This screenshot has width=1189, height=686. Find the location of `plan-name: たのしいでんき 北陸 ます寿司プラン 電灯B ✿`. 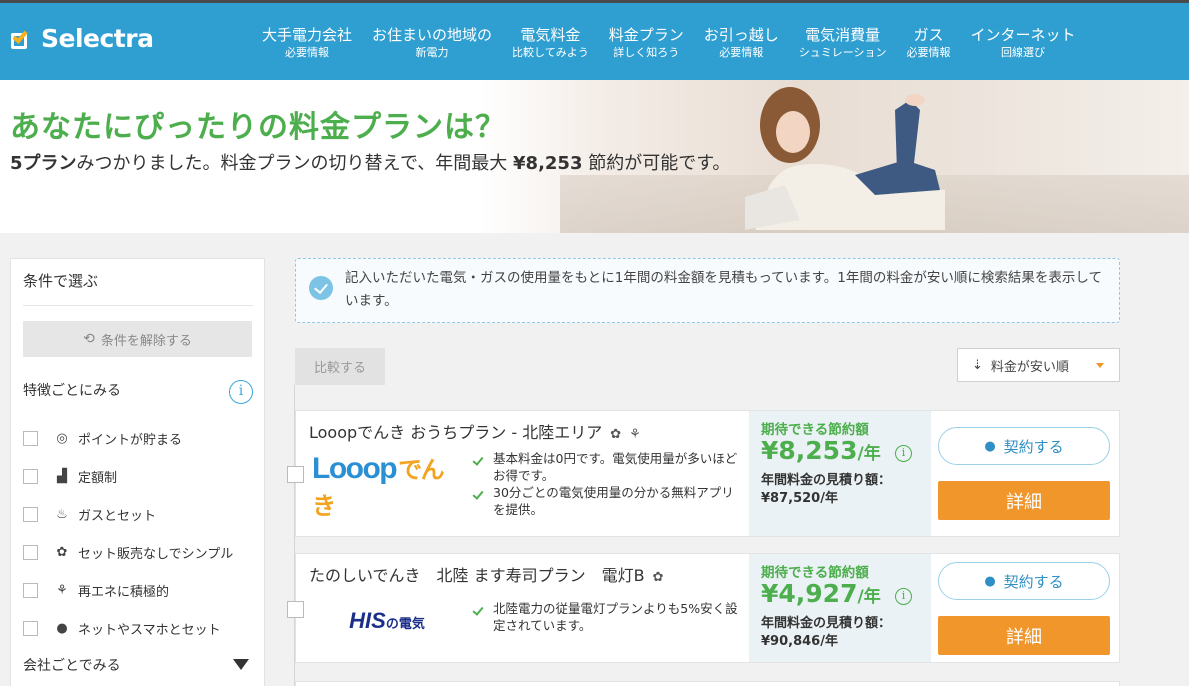

plan-name: たのしいでんき 北陸 ます寿司プラン 電灯B ✿ is located at coordinates (486, 574).